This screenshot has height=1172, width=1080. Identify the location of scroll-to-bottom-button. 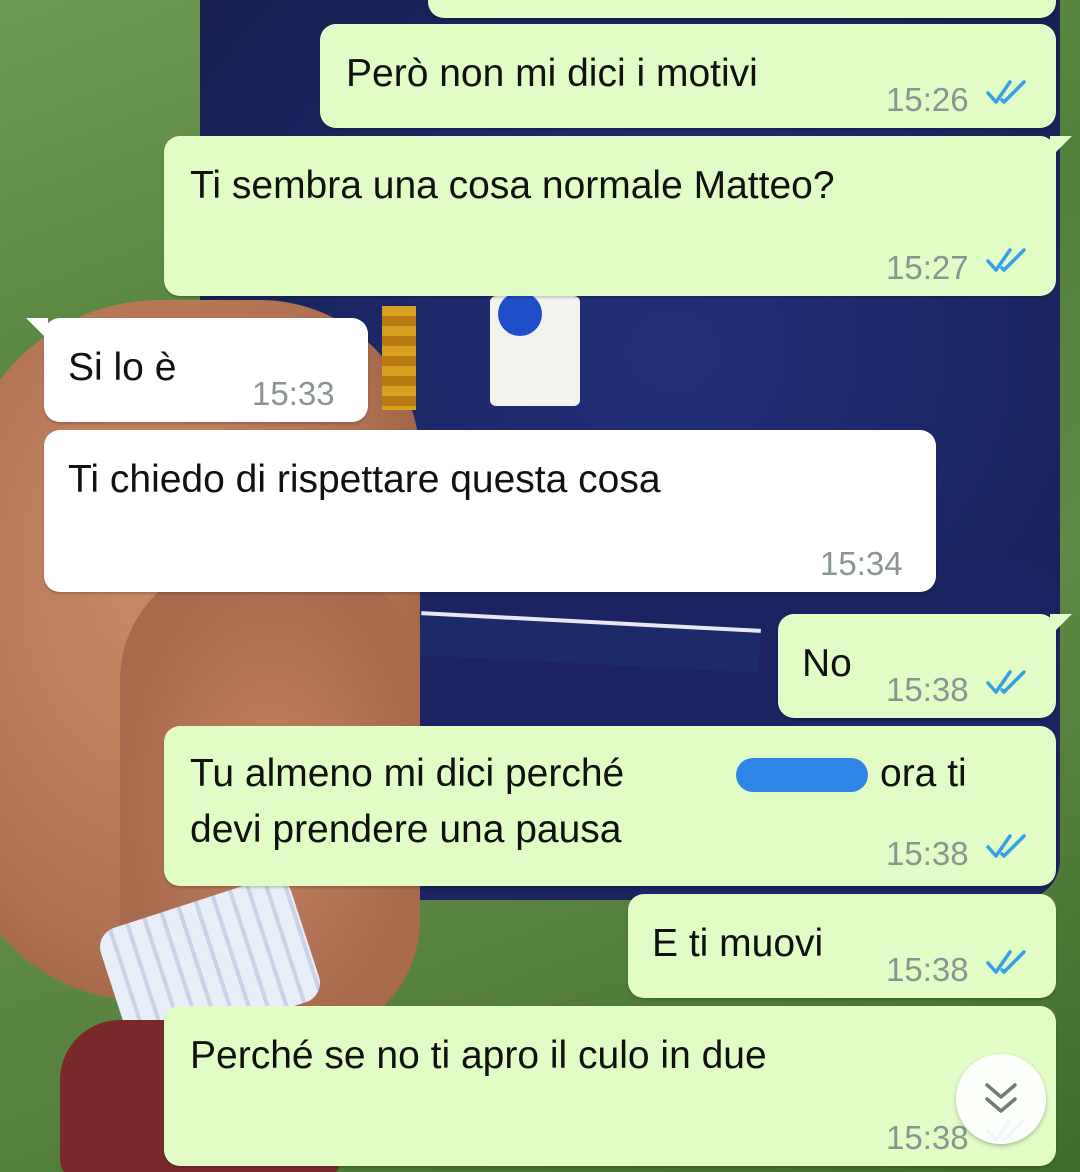
(1001, 1099).